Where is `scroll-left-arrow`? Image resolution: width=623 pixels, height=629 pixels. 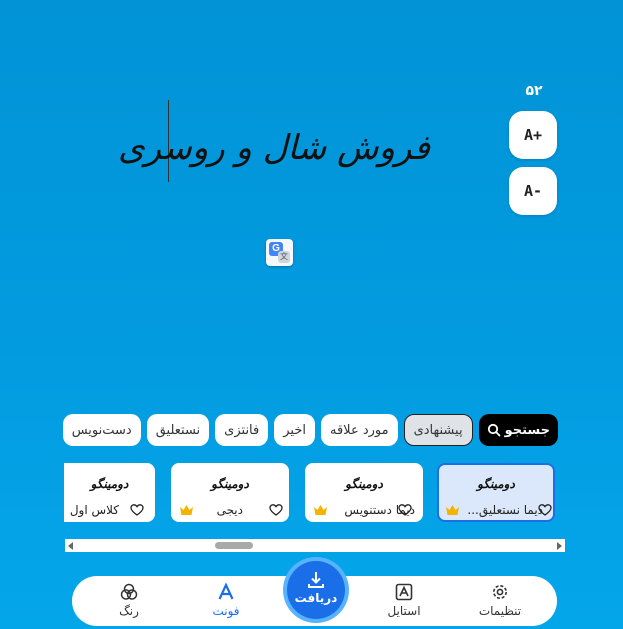
scroll-left-arrow is located at coordinates (70, 546).